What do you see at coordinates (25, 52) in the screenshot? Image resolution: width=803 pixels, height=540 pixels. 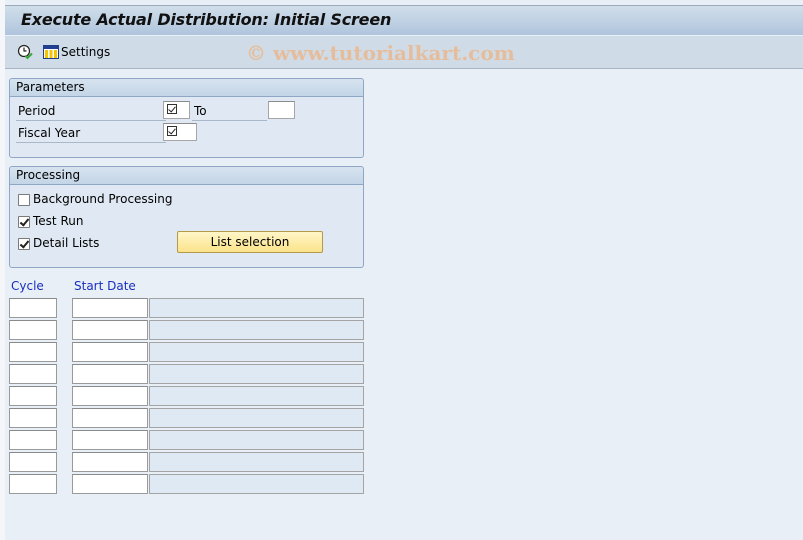 I see `execute-clock-icon` at bounding box center [25, 52].